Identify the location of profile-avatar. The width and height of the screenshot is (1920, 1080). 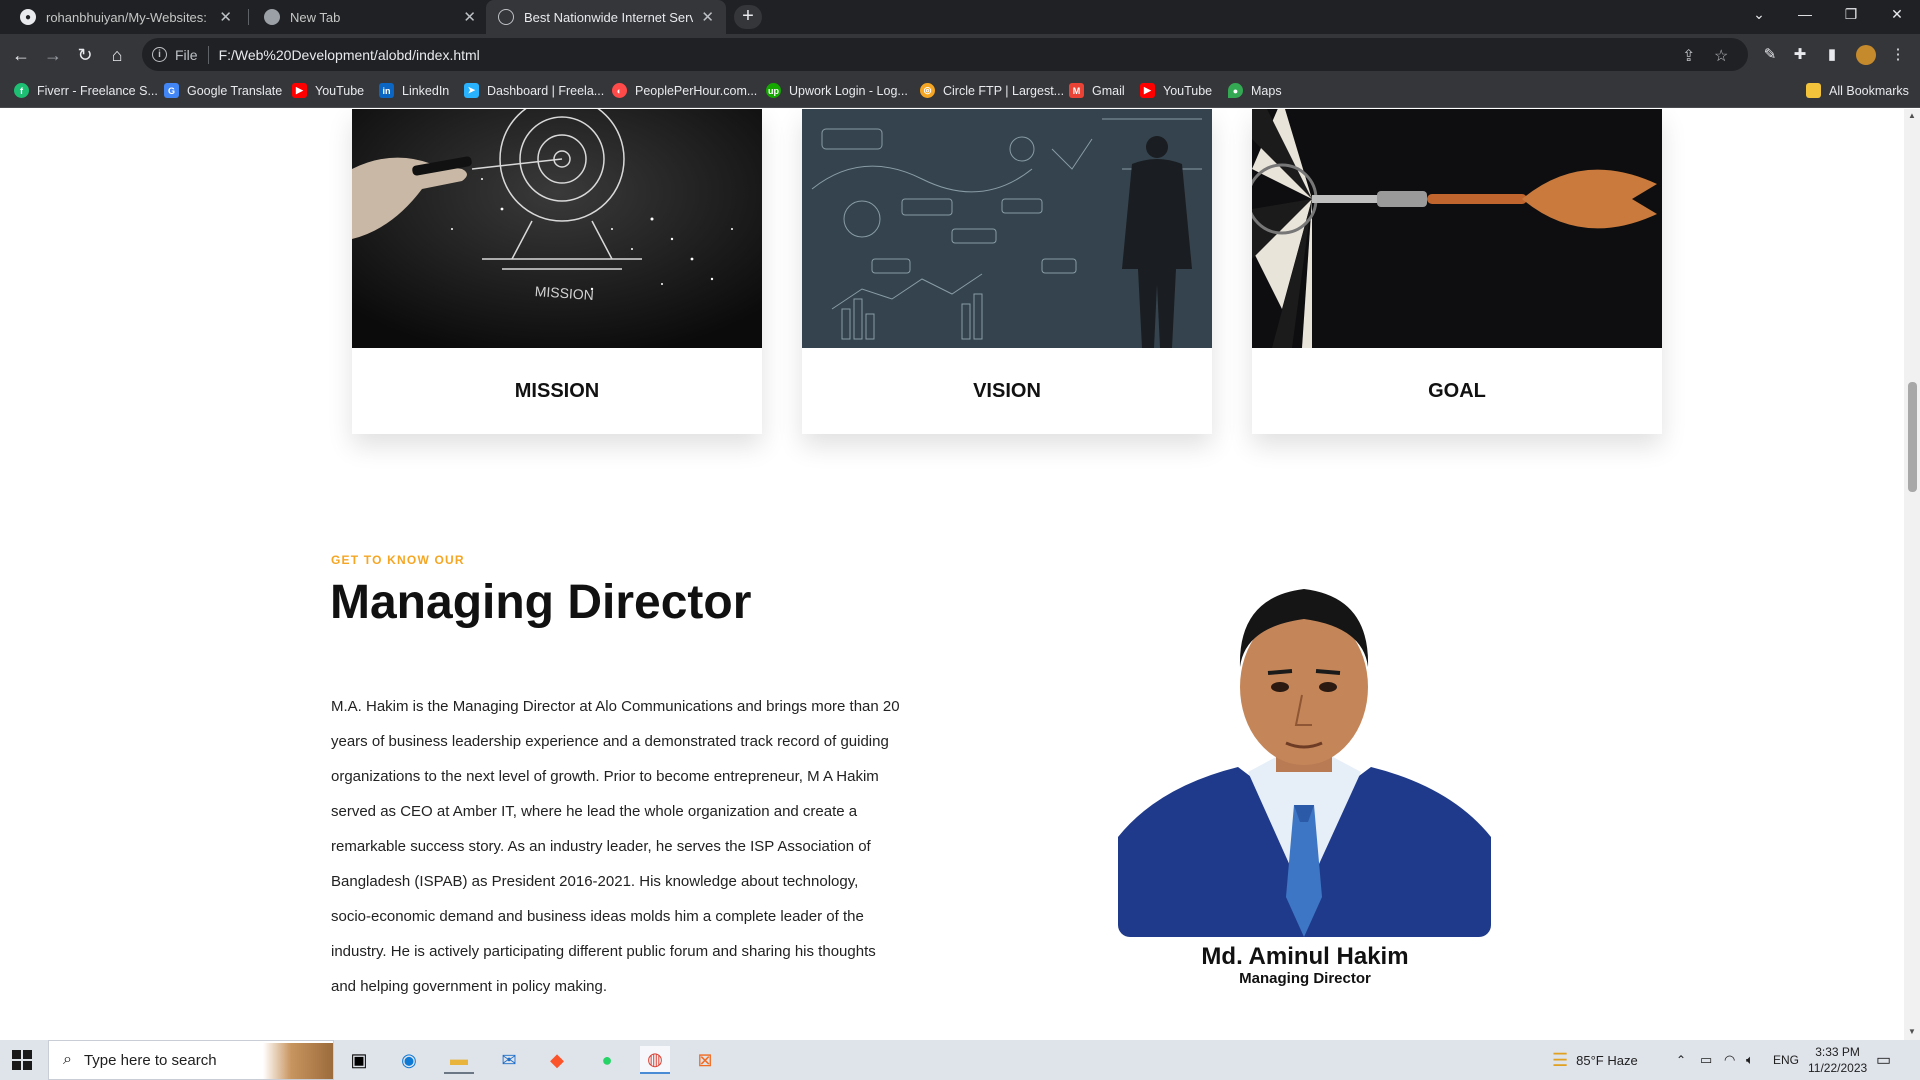
(1866, 55).